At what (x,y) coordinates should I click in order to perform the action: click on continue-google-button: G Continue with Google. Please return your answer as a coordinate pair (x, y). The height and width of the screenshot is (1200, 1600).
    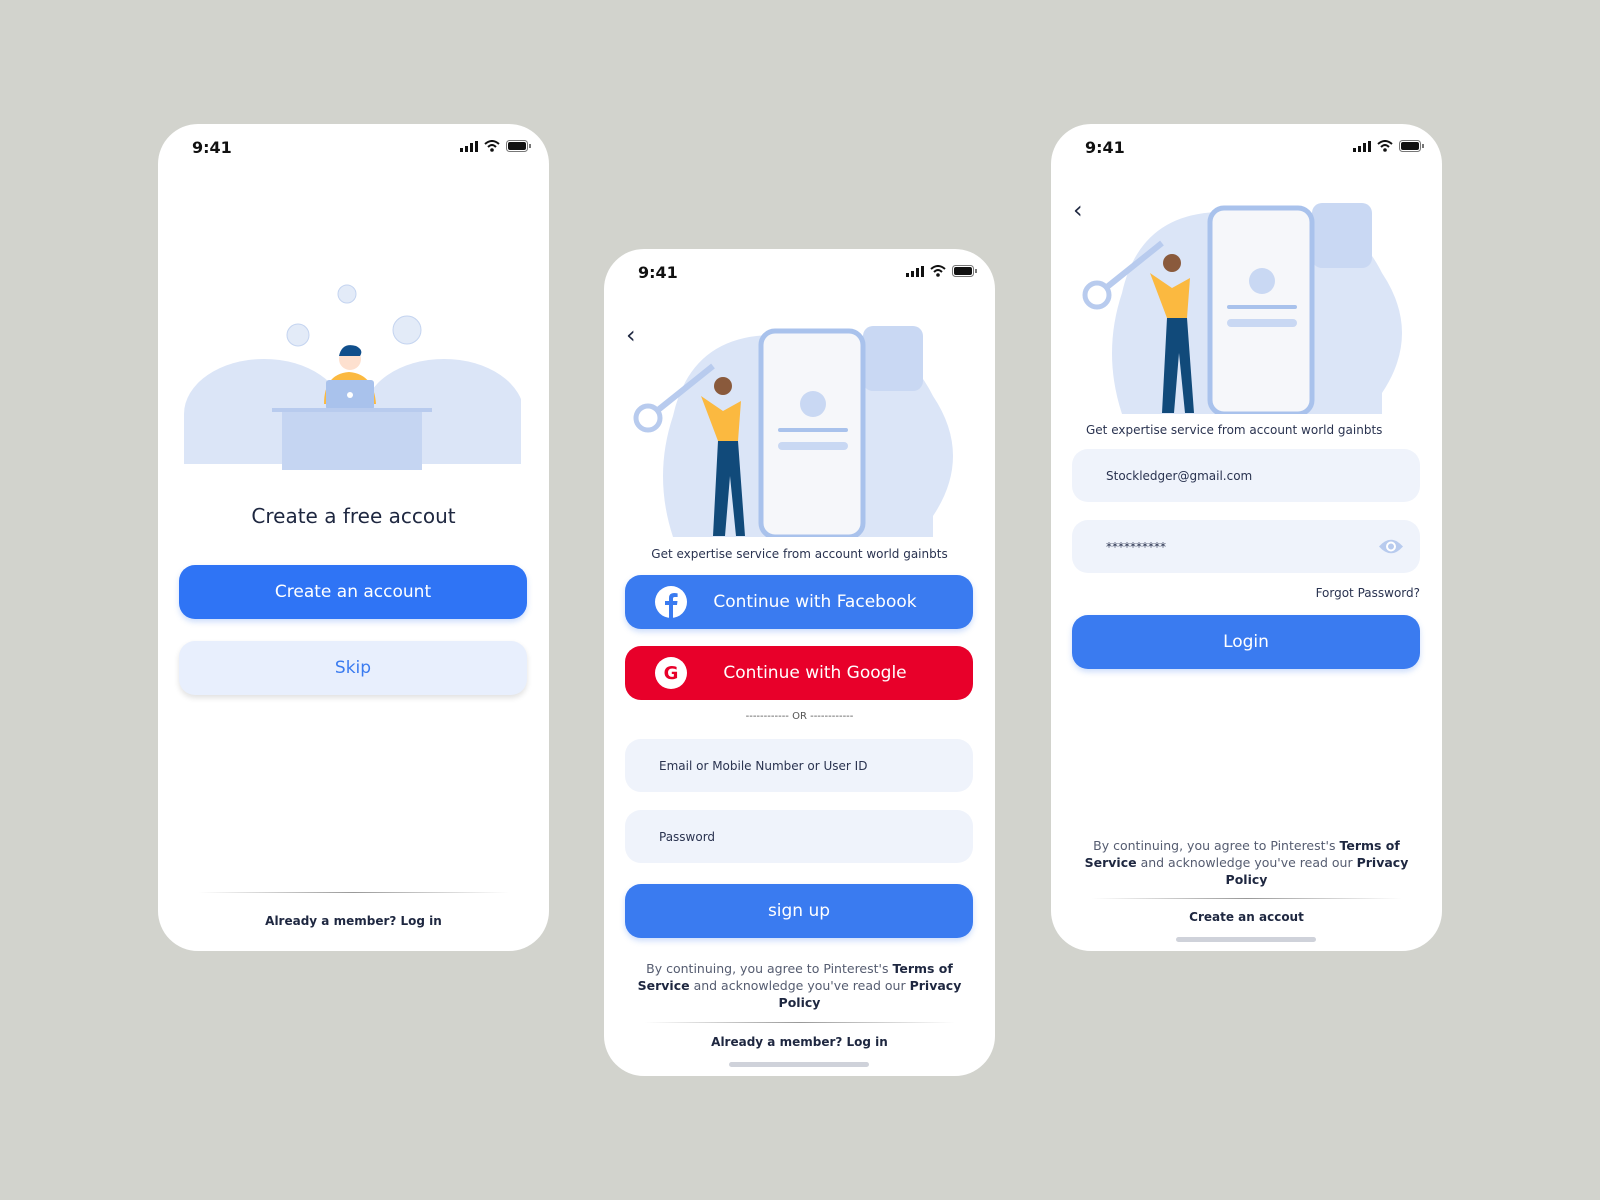
    Looking at the image, I should click on (799, 673).